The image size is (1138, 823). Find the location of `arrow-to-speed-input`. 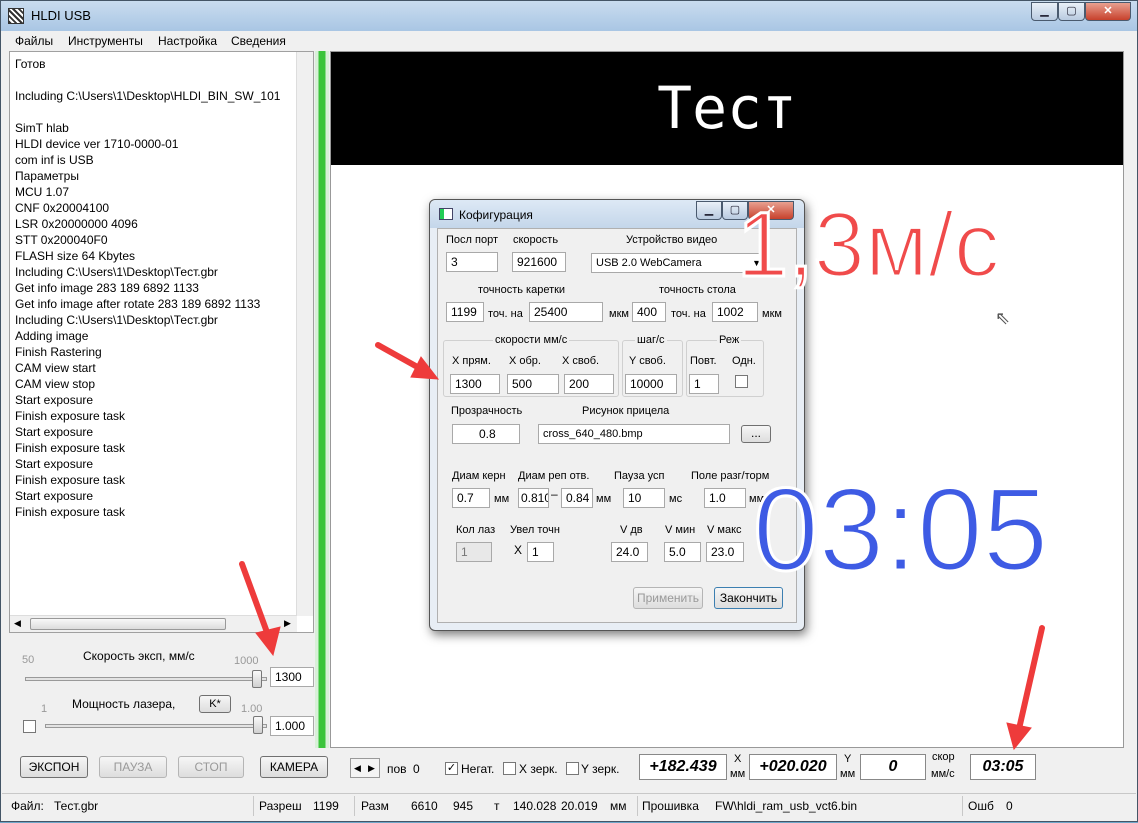

arrow-to-speed-input is located at coordinates (255, 599).